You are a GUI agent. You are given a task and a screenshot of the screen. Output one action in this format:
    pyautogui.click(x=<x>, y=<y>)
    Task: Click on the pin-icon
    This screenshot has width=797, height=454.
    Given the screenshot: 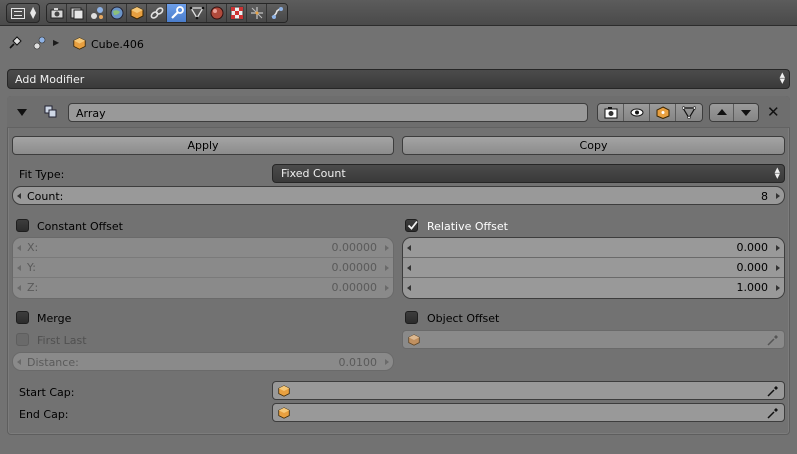 What is the action you would take?
    pyautogui.click(x=15, y=43)
    